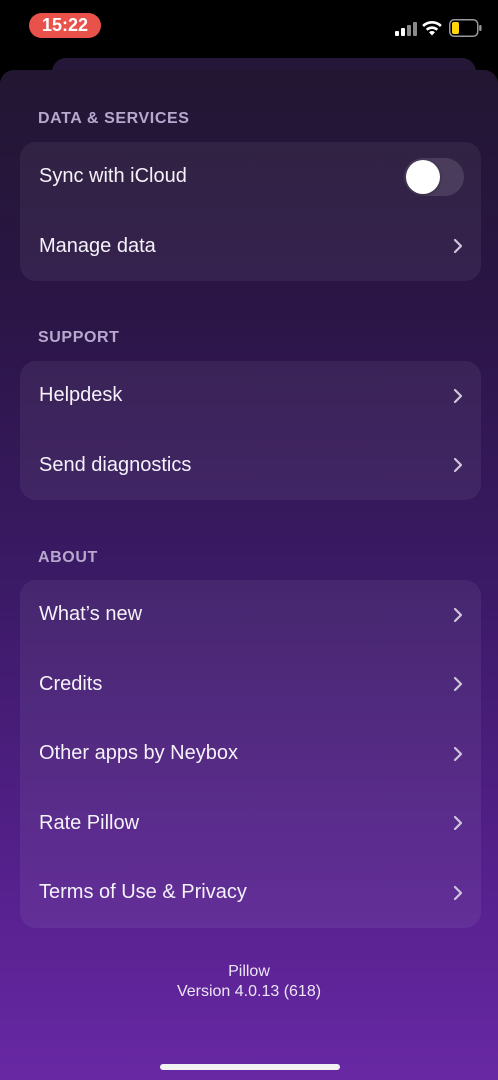 This screenshot has height=1080, width=498. What do you see at coordinates (89, 822) in the screenshot?
I see `row-label: Rate Pillow` at bounding box center [89, 822].